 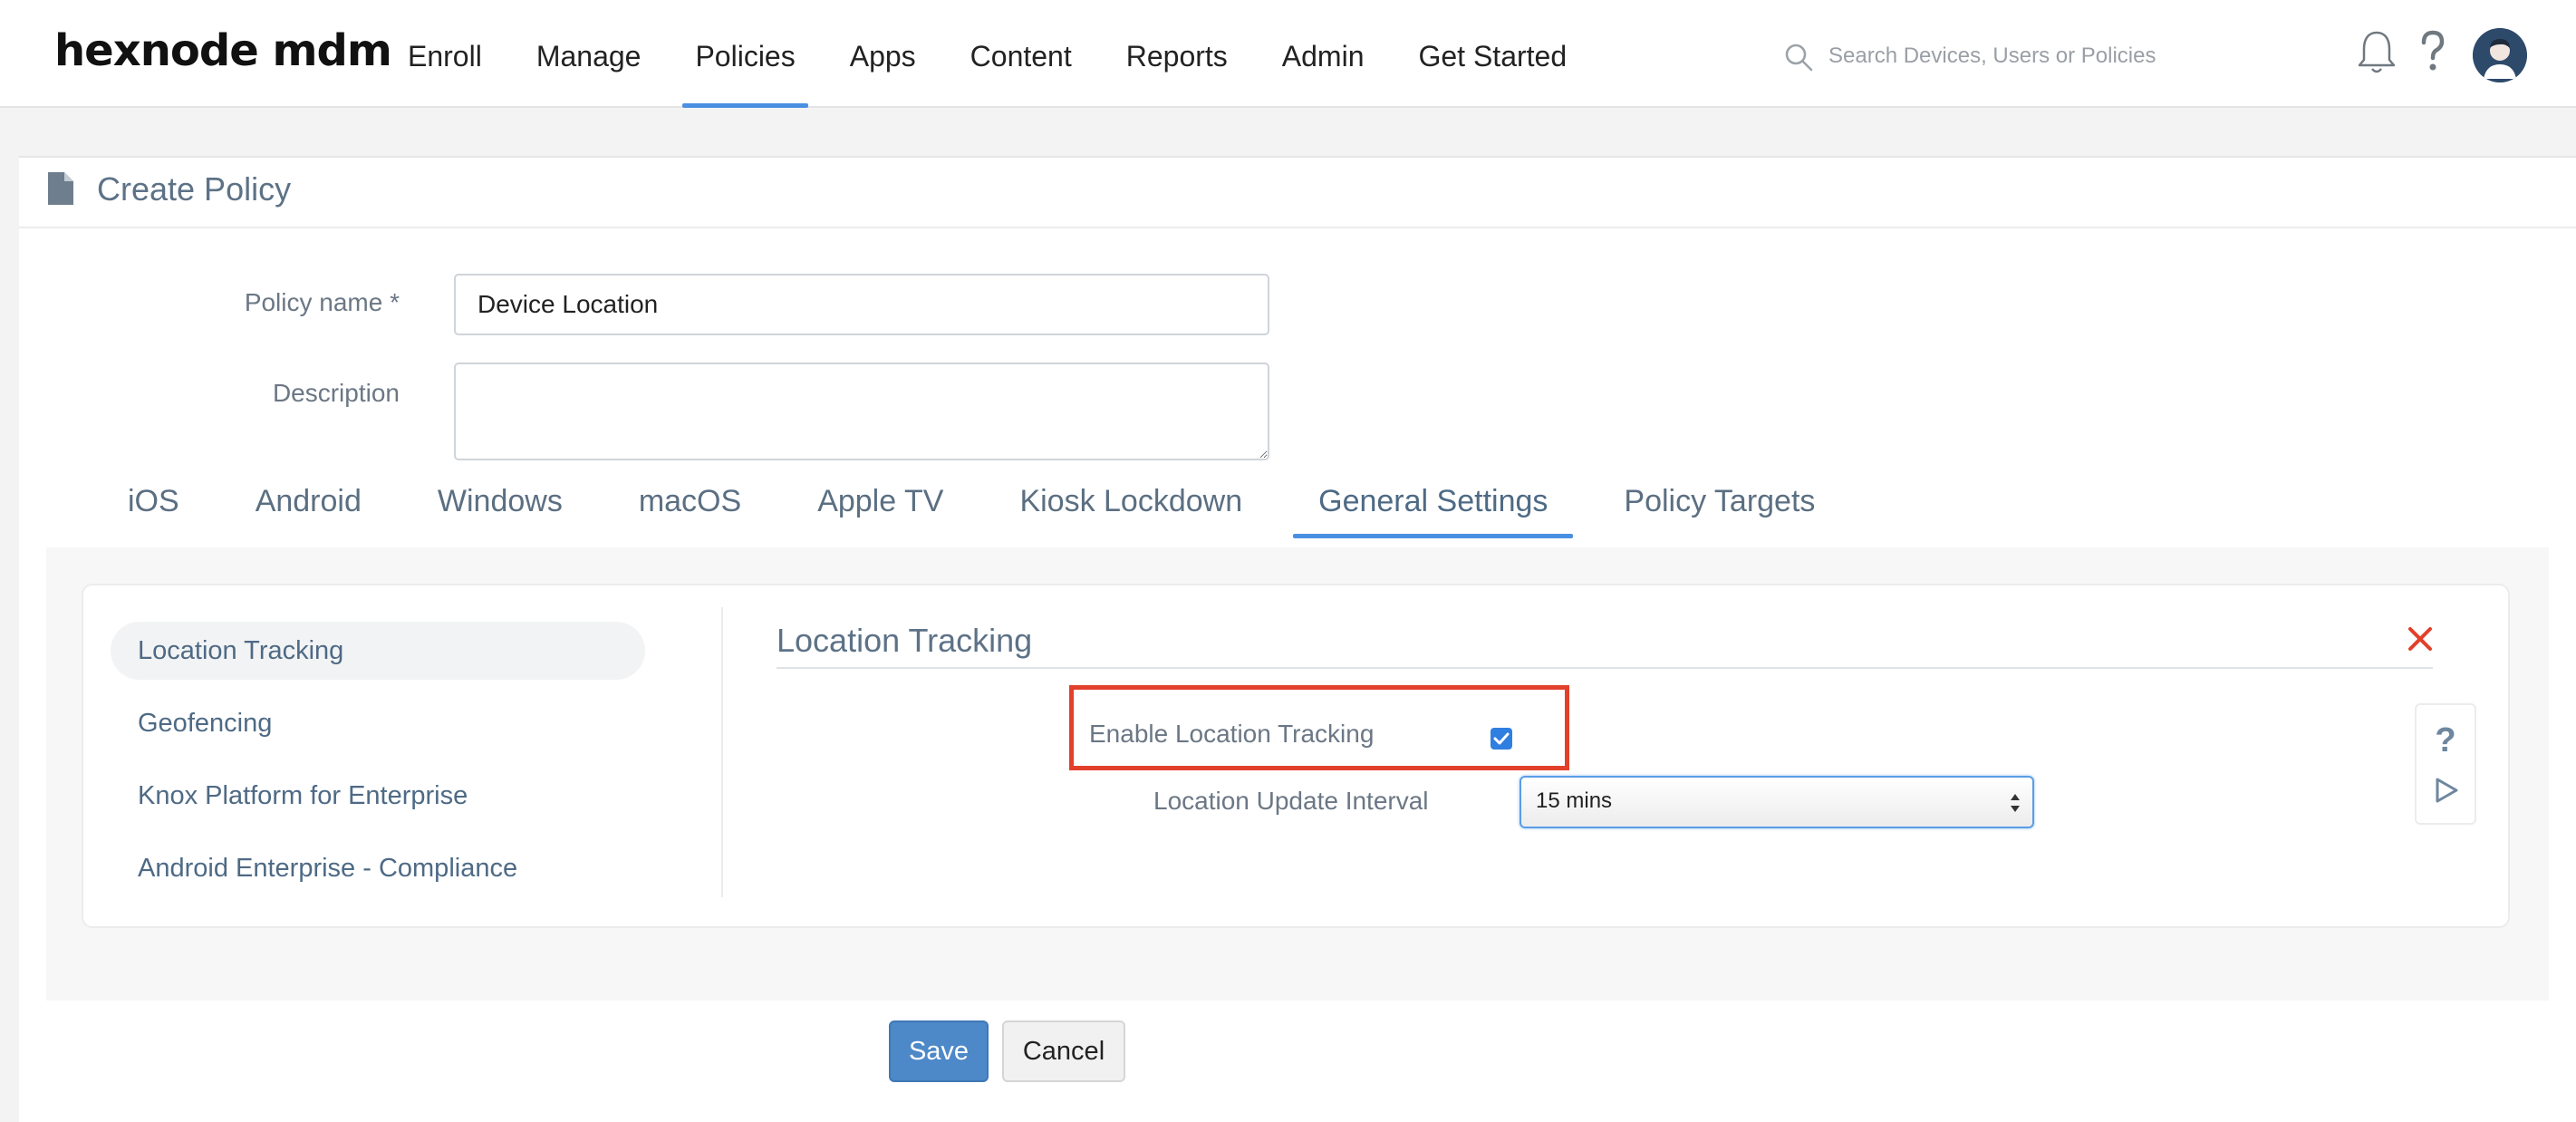 What do you see at coordinates (1297, 193) in the screenshot?
I see `card-header: Create Policy` at bounding box center [1297, 193].